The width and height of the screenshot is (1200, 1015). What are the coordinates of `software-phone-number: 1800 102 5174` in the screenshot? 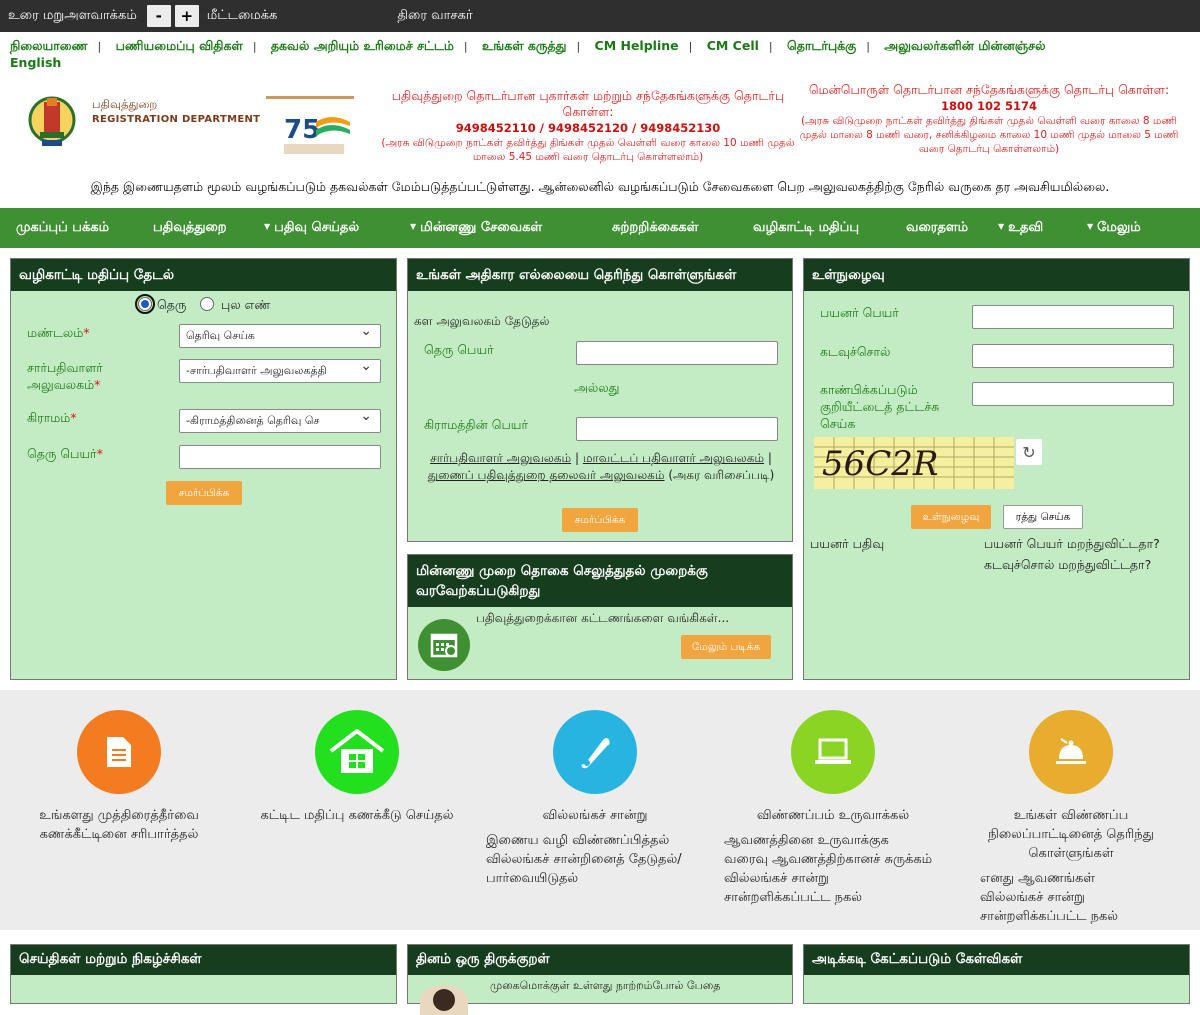 It's located at (989, 106).